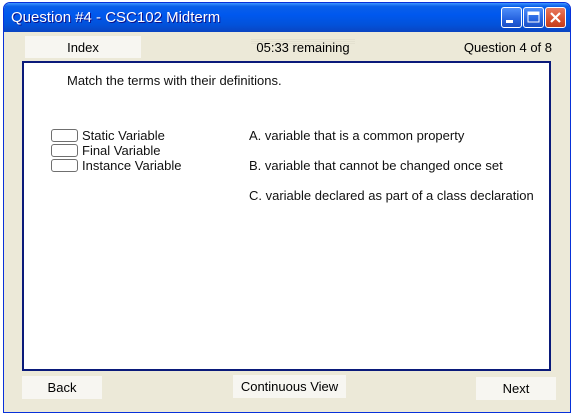 This screenshot has width=577, height=417. Describe the element at coordinates (516, 388) in the screenshot. I see `next-button: Next` at that location.